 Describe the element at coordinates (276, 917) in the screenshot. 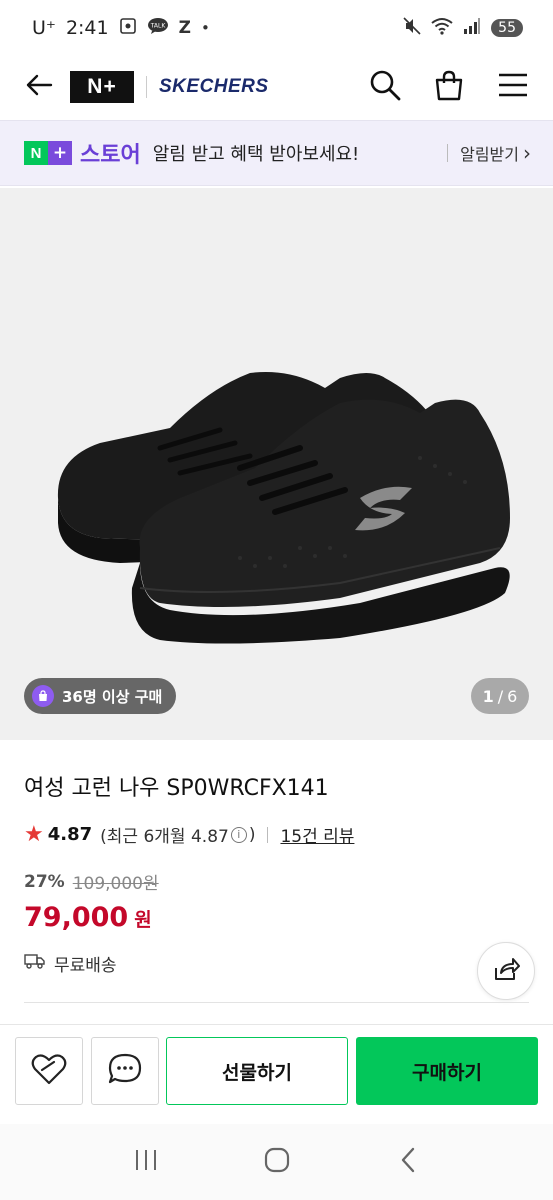

I see `price-row: 79,000 원` at that location.